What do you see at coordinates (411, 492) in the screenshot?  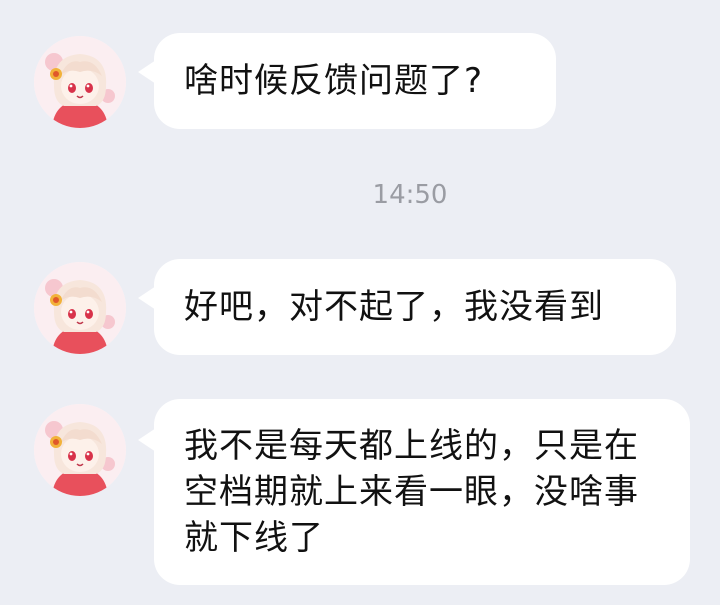 I see `message-text: 我不是每天都上线的，只是在空档期就上来看一眼，没啥事就下线了` at bounding box center [411, 492].